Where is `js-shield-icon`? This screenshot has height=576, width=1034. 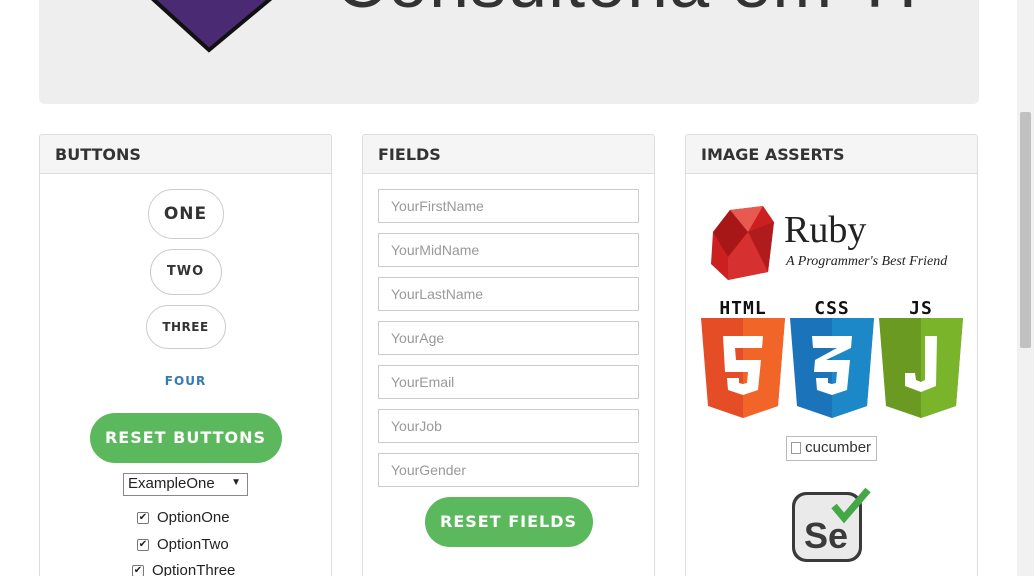
js-shield-icon is located at coordinates (921, 368).